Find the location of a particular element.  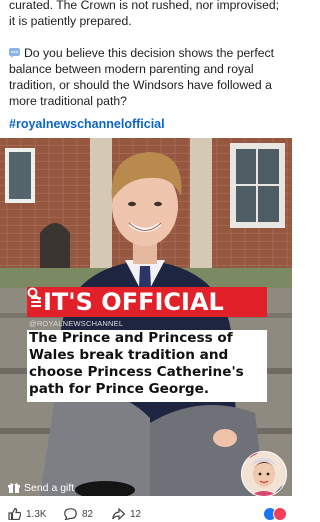

speech-bubble-icon is located at coordinates (14, 53).